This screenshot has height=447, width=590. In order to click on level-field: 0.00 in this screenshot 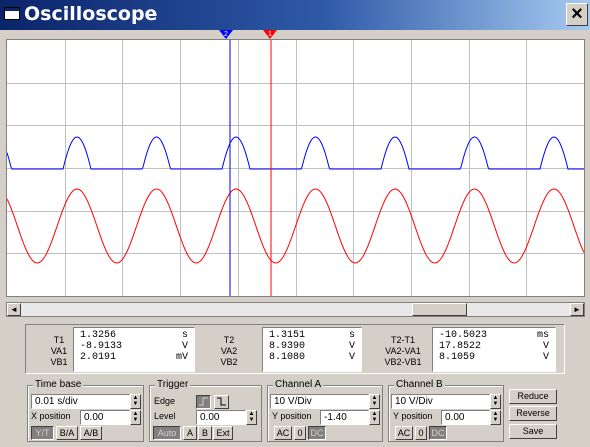, I will do `click(221, 417)`.